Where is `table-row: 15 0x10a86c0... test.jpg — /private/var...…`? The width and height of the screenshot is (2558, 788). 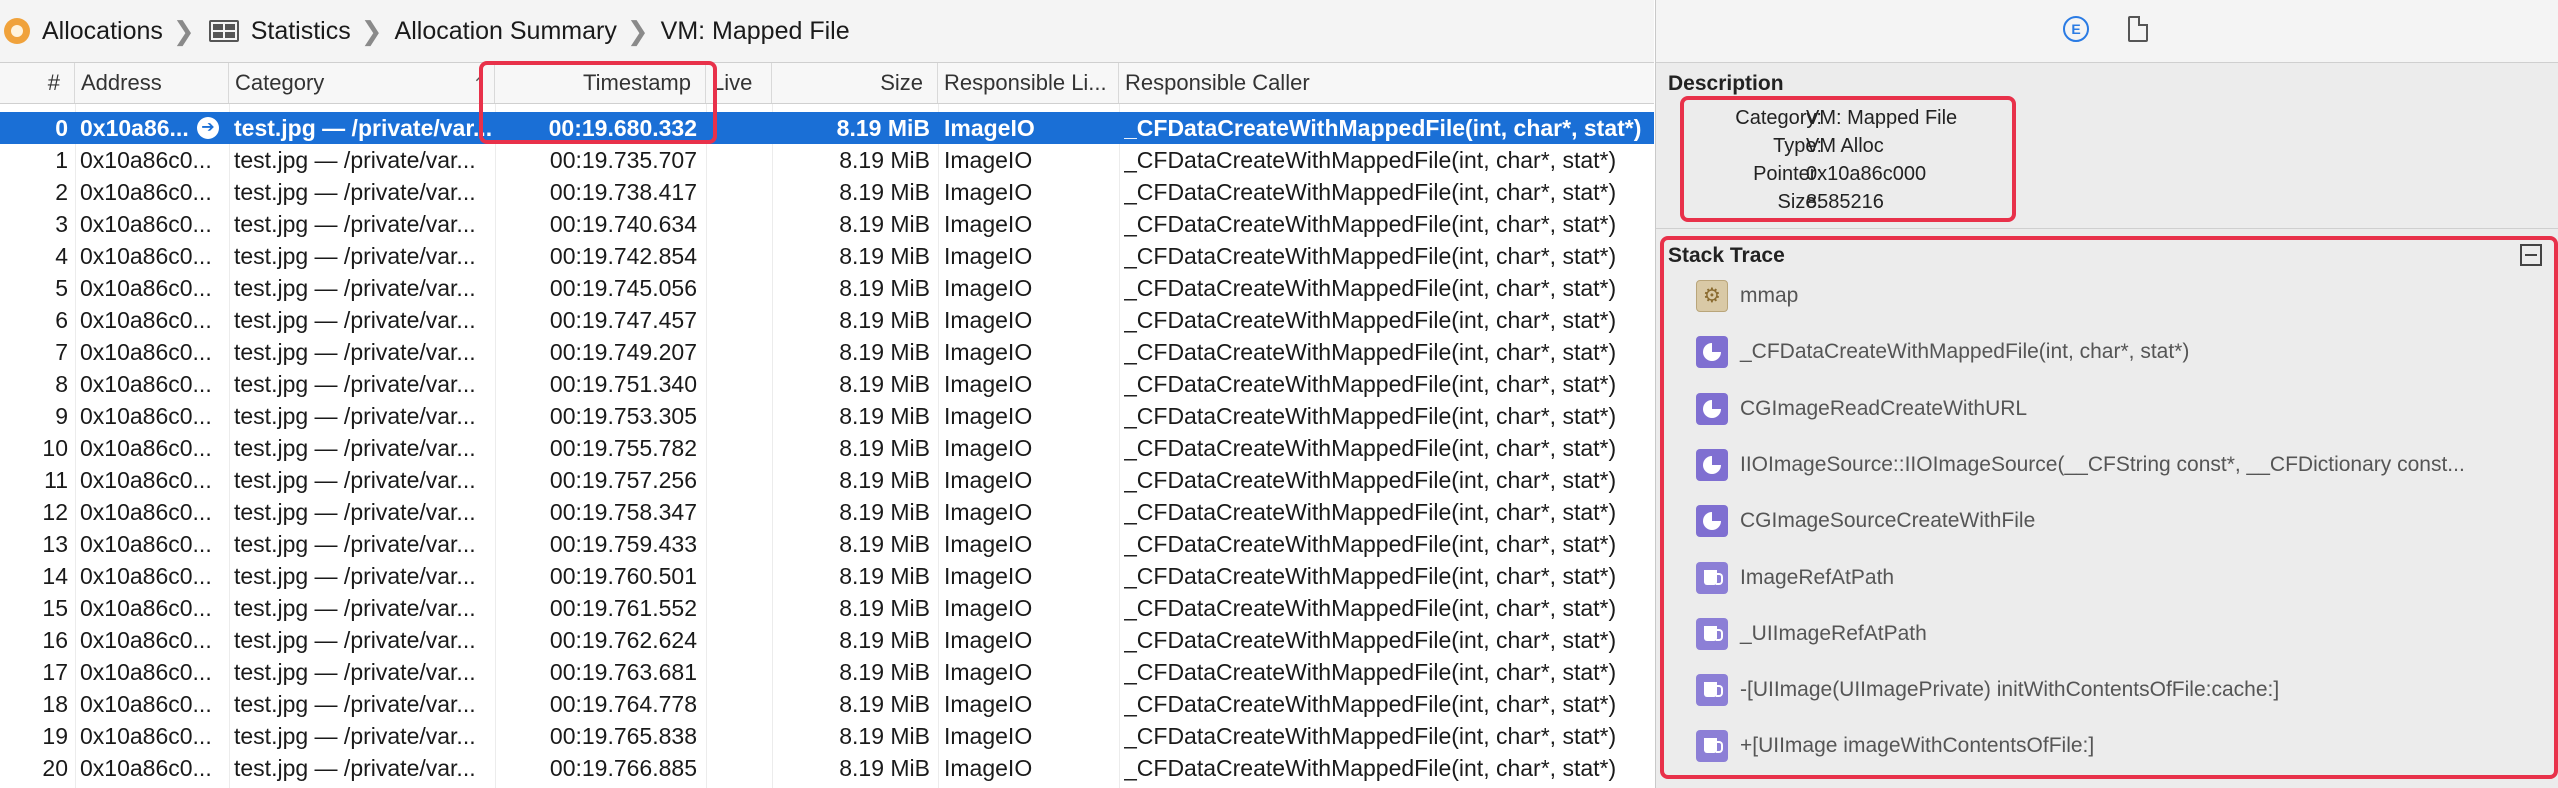 table-row: 15 0x10a86c0... test.jpg — /private/var...… is located at coordinates (827, 608).